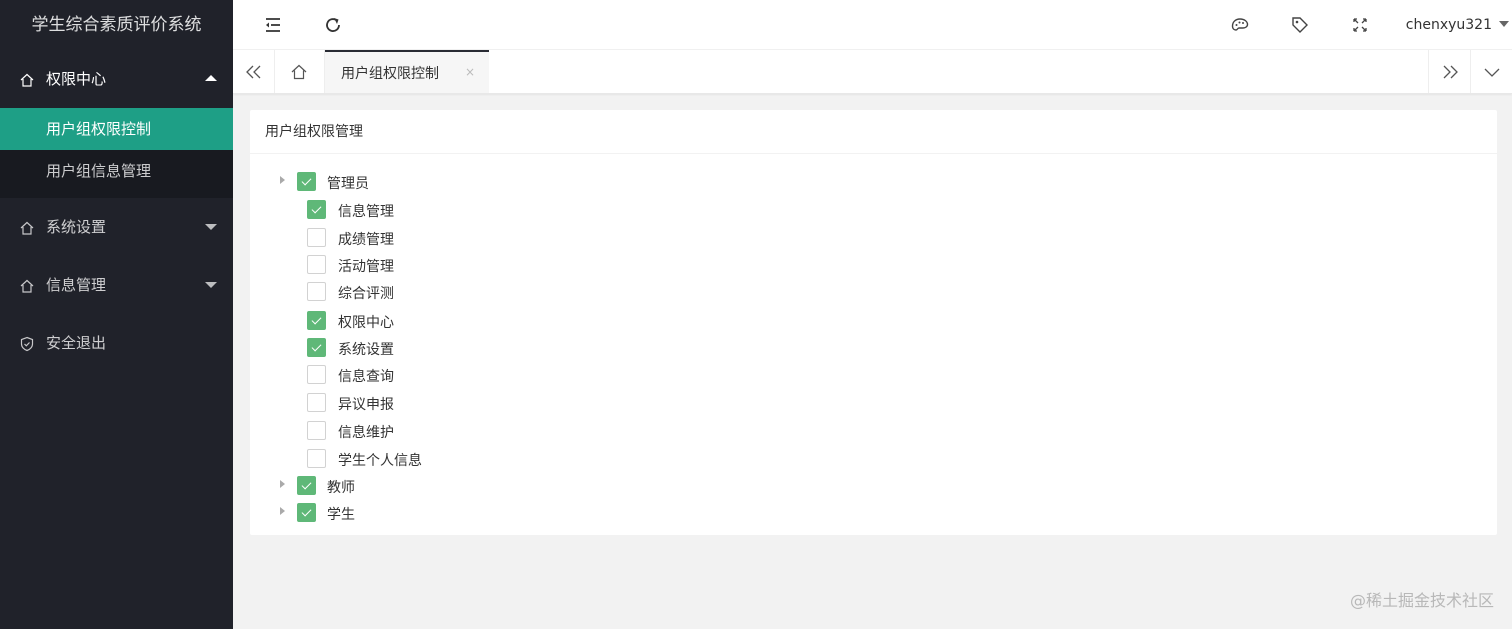 The width and height of the screenshot is (1512, 629). I want to click on sidebar-item-system-settings: 系统设置, so click(116, 227).